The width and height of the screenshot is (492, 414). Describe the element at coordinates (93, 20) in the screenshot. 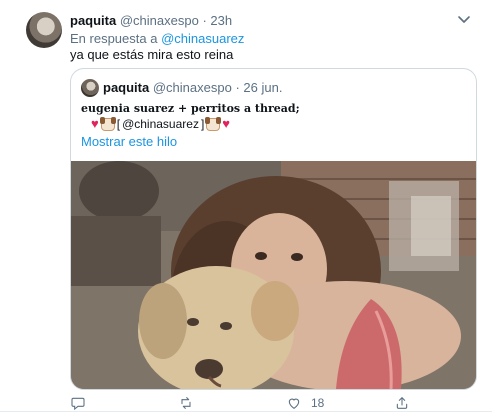

I see `display-name: paquita` at that location.